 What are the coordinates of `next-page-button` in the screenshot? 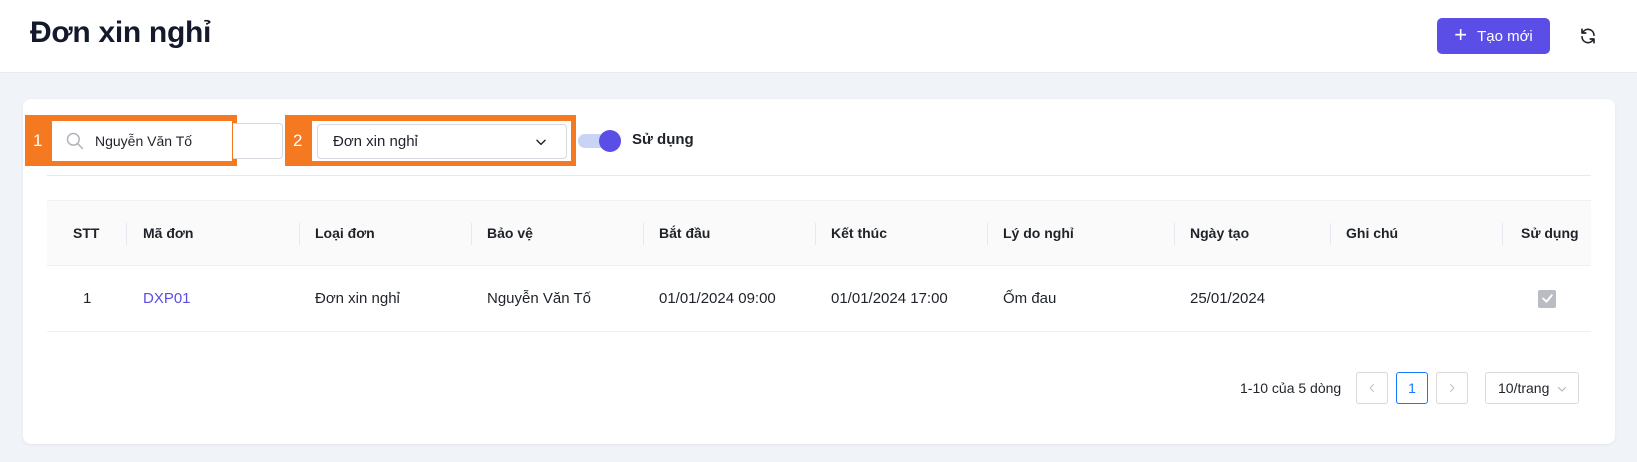 It's located at (1452, 388).